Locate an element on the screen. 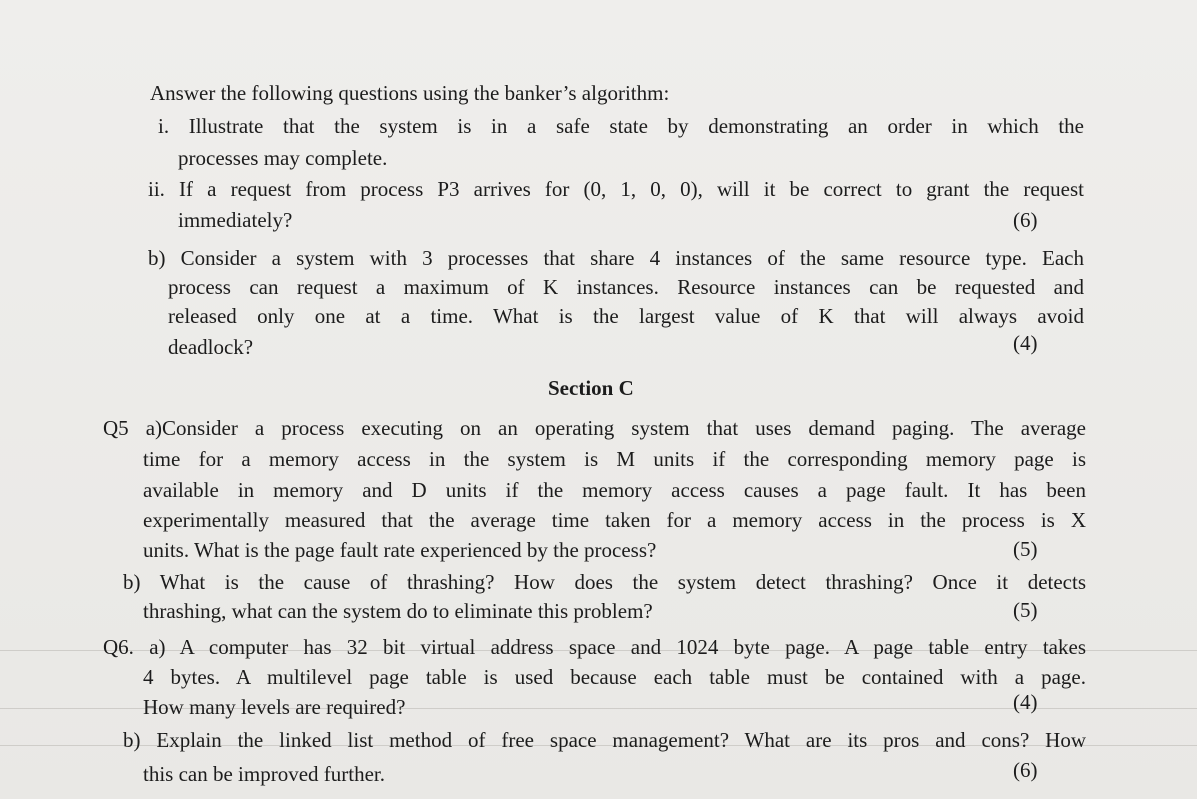  section-title: Section C is located at coordinates (591, 388).